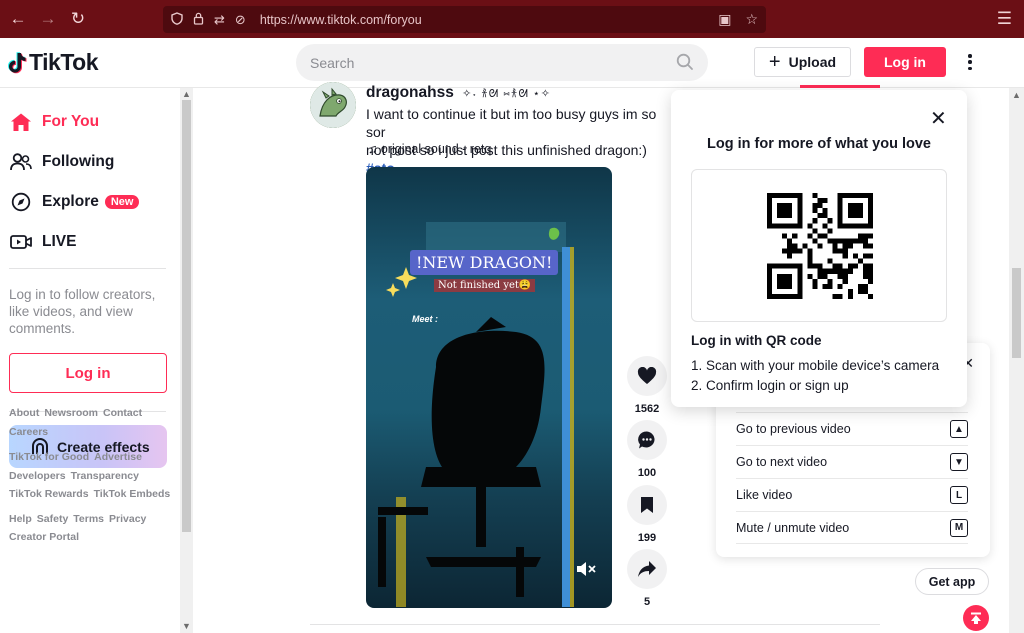 Image resolution: width=1024 pixels, height=633 pixels. I want to click on like-action: 1562, so click(647, 385).